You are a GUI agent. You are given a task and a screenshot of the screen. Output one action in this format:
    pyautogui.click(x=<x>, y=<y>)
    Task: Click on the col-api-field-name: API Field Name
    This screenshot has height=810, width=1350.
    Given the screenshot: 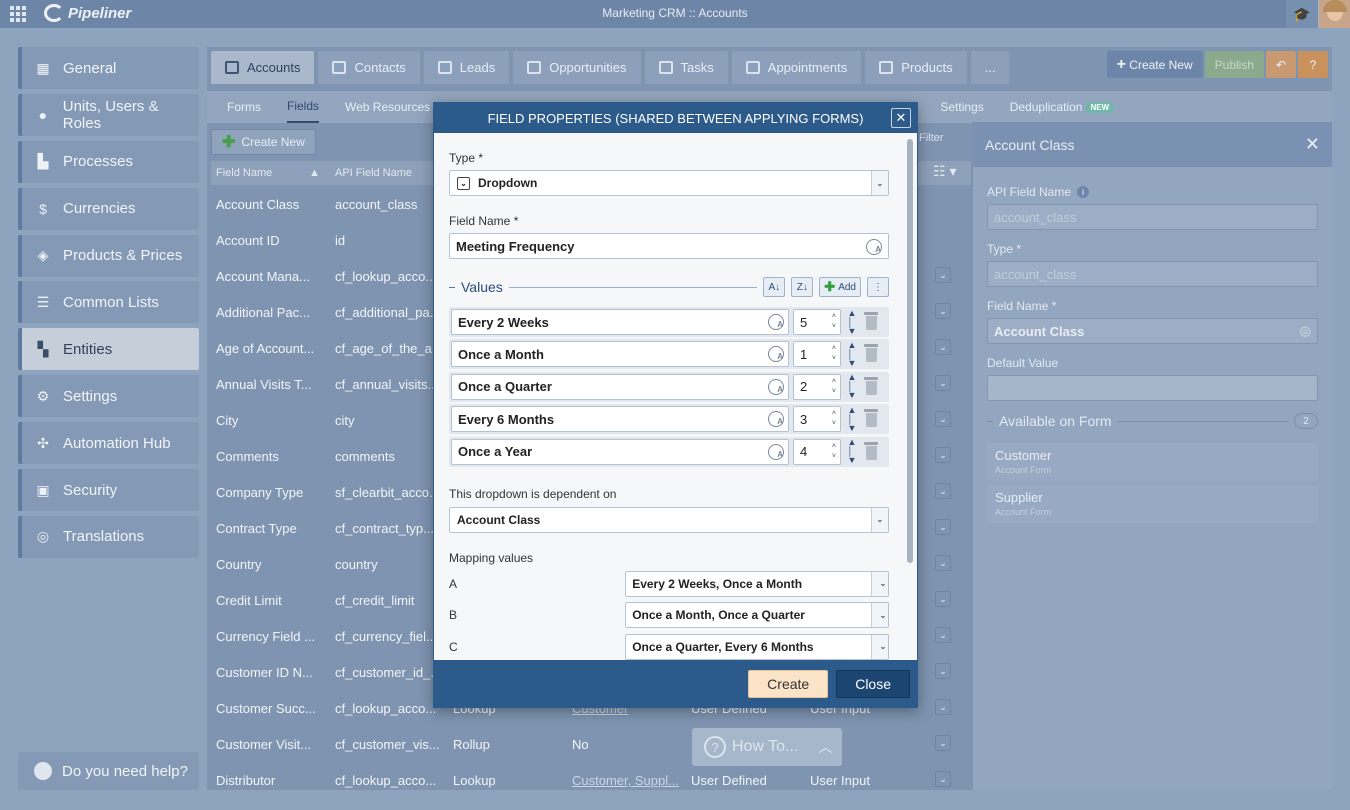 What is the action you would take?
    pyautogui.click(x=373, y=173)
    